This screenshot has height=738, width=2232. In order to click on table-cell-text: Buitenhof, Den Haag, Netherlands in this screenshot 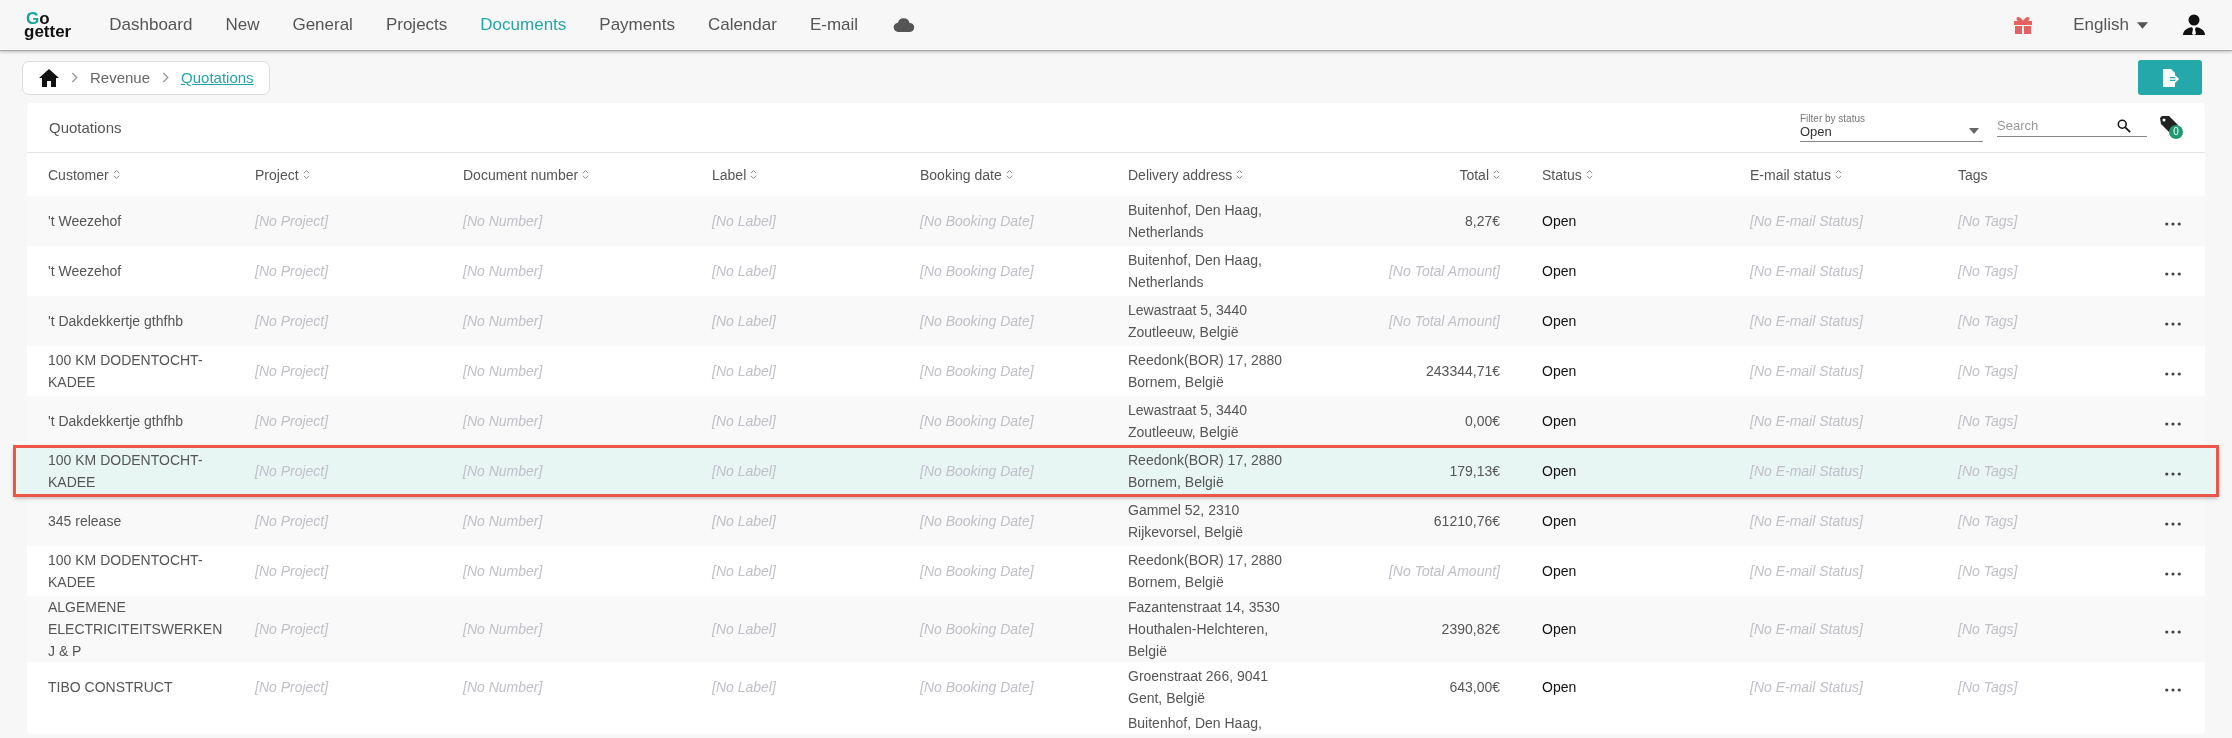, I will do `click(1195, 221)`.